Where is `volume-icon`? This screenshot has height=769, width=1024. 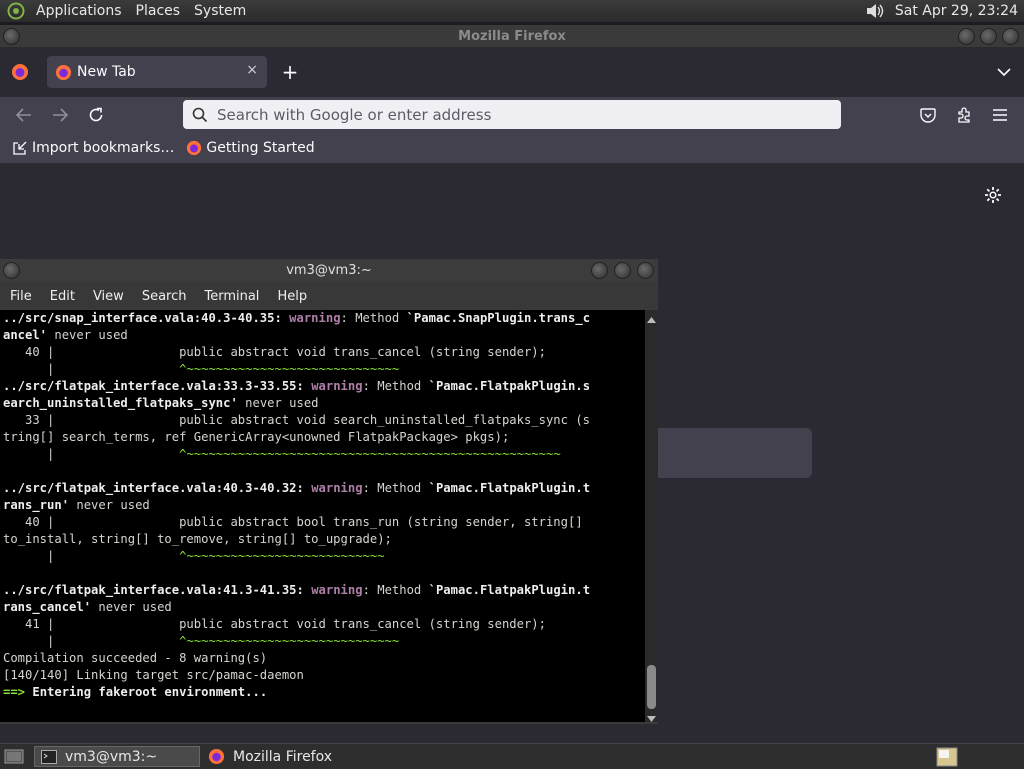 volume-icon is located at coordinates (875, 11).